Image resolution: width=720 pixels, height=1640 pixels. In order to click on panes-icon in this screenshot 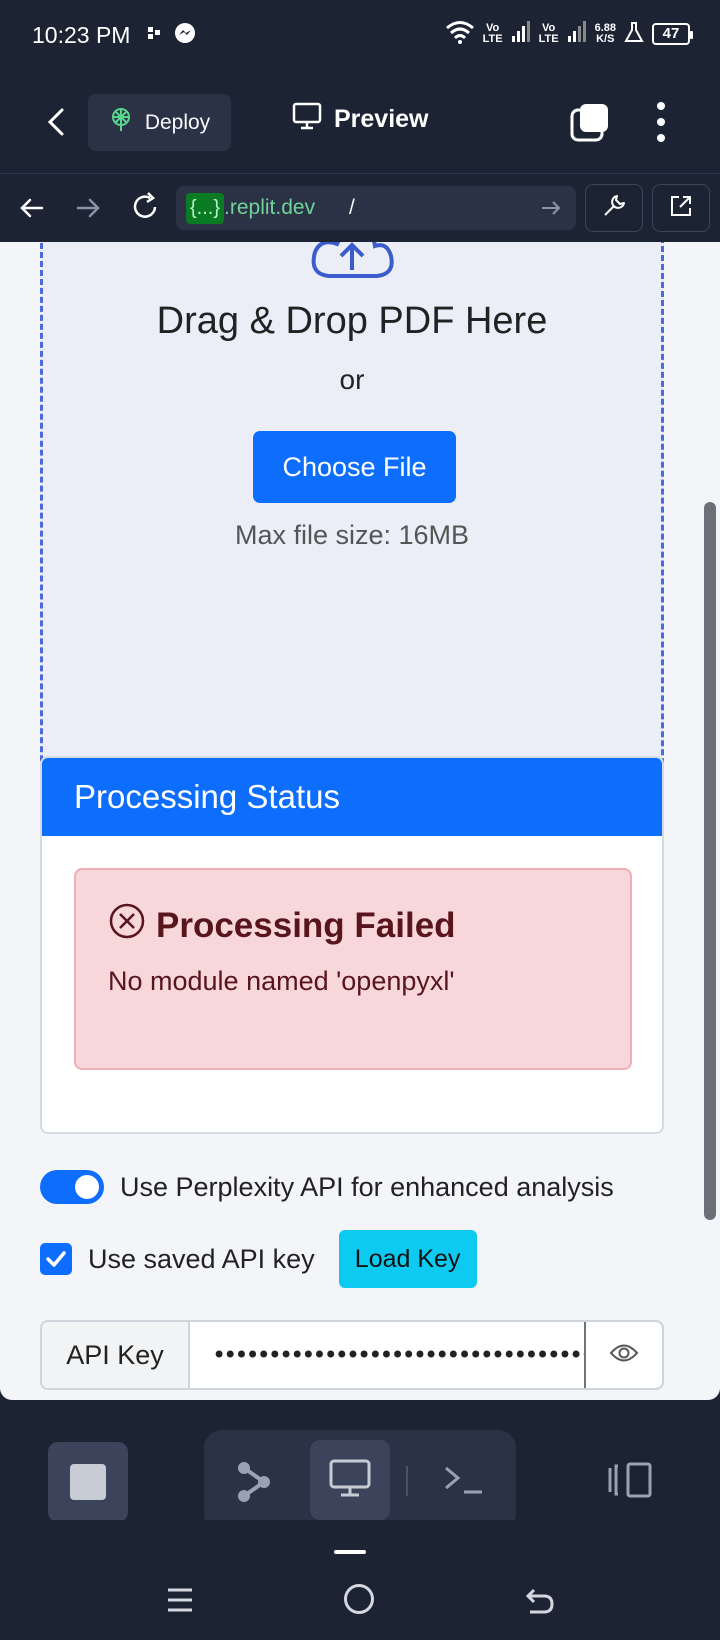, I will do `click(630, 1480)`.